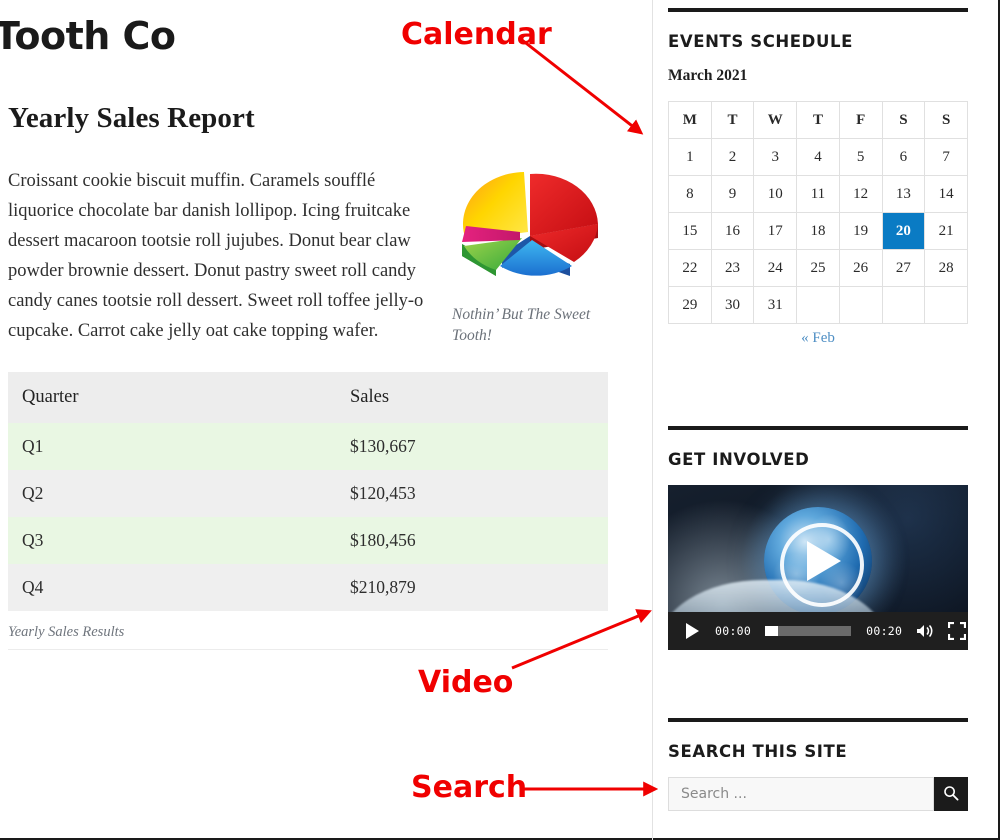 The image size is (1000, 840). I want to click on table-row: Q2 $120,453, so click(308, 493).